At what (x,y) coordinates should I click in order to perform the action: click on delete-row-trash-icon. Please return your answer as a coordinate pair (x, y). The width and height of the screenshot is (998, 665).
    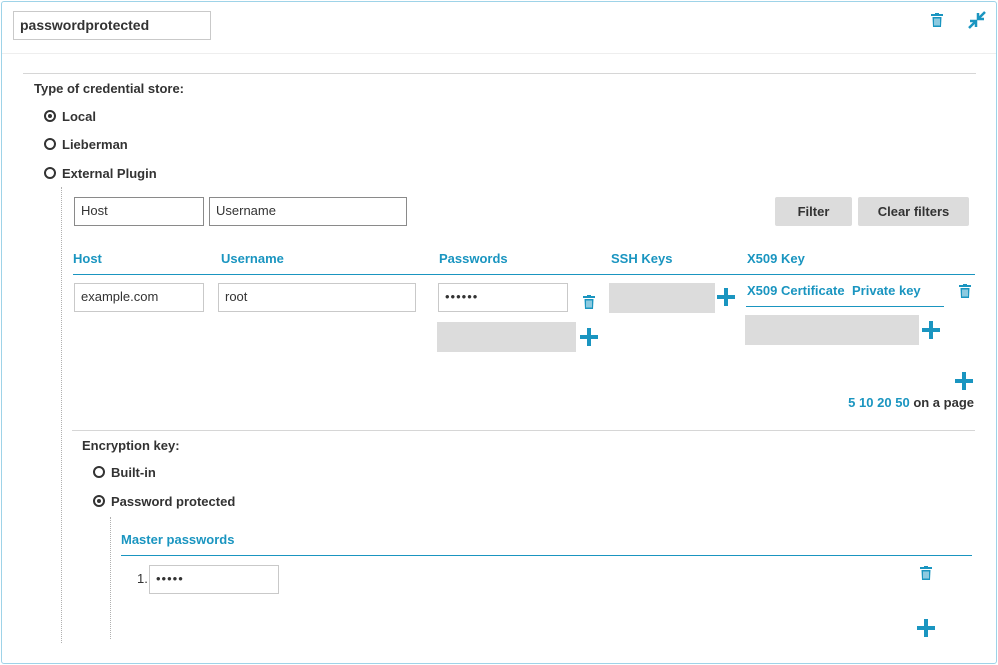
    Looking at the image, I should click on (965, 291).